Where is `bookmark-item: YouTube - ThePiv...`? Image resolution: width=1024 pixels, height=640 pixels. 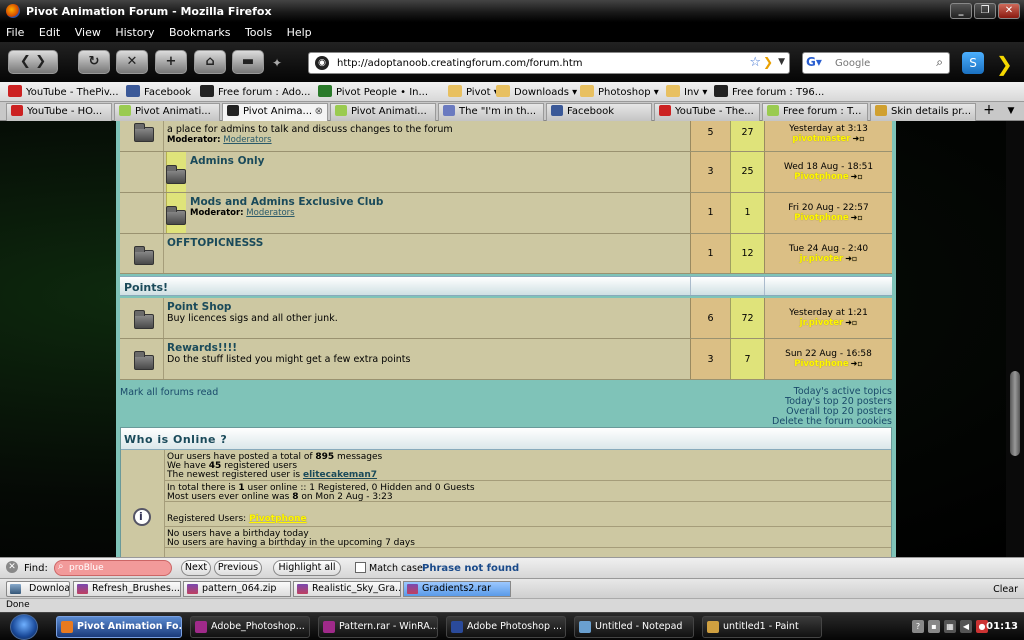
bookmark-item: YouTube - ThePiv... is located at coordinates (63, 91).